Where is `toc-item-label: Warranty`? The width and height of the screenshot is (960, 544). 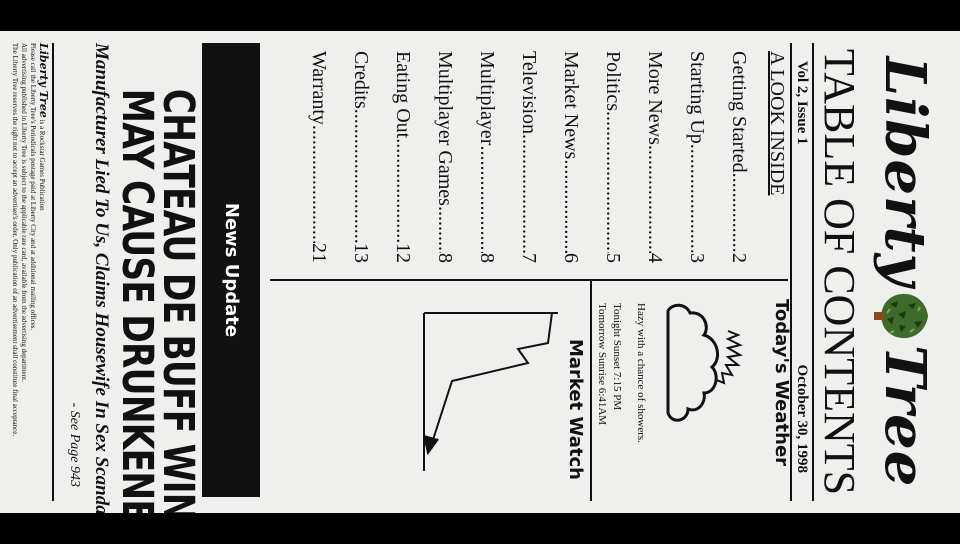 toc-item-label: Warranty is located at coordinates (319, 88).